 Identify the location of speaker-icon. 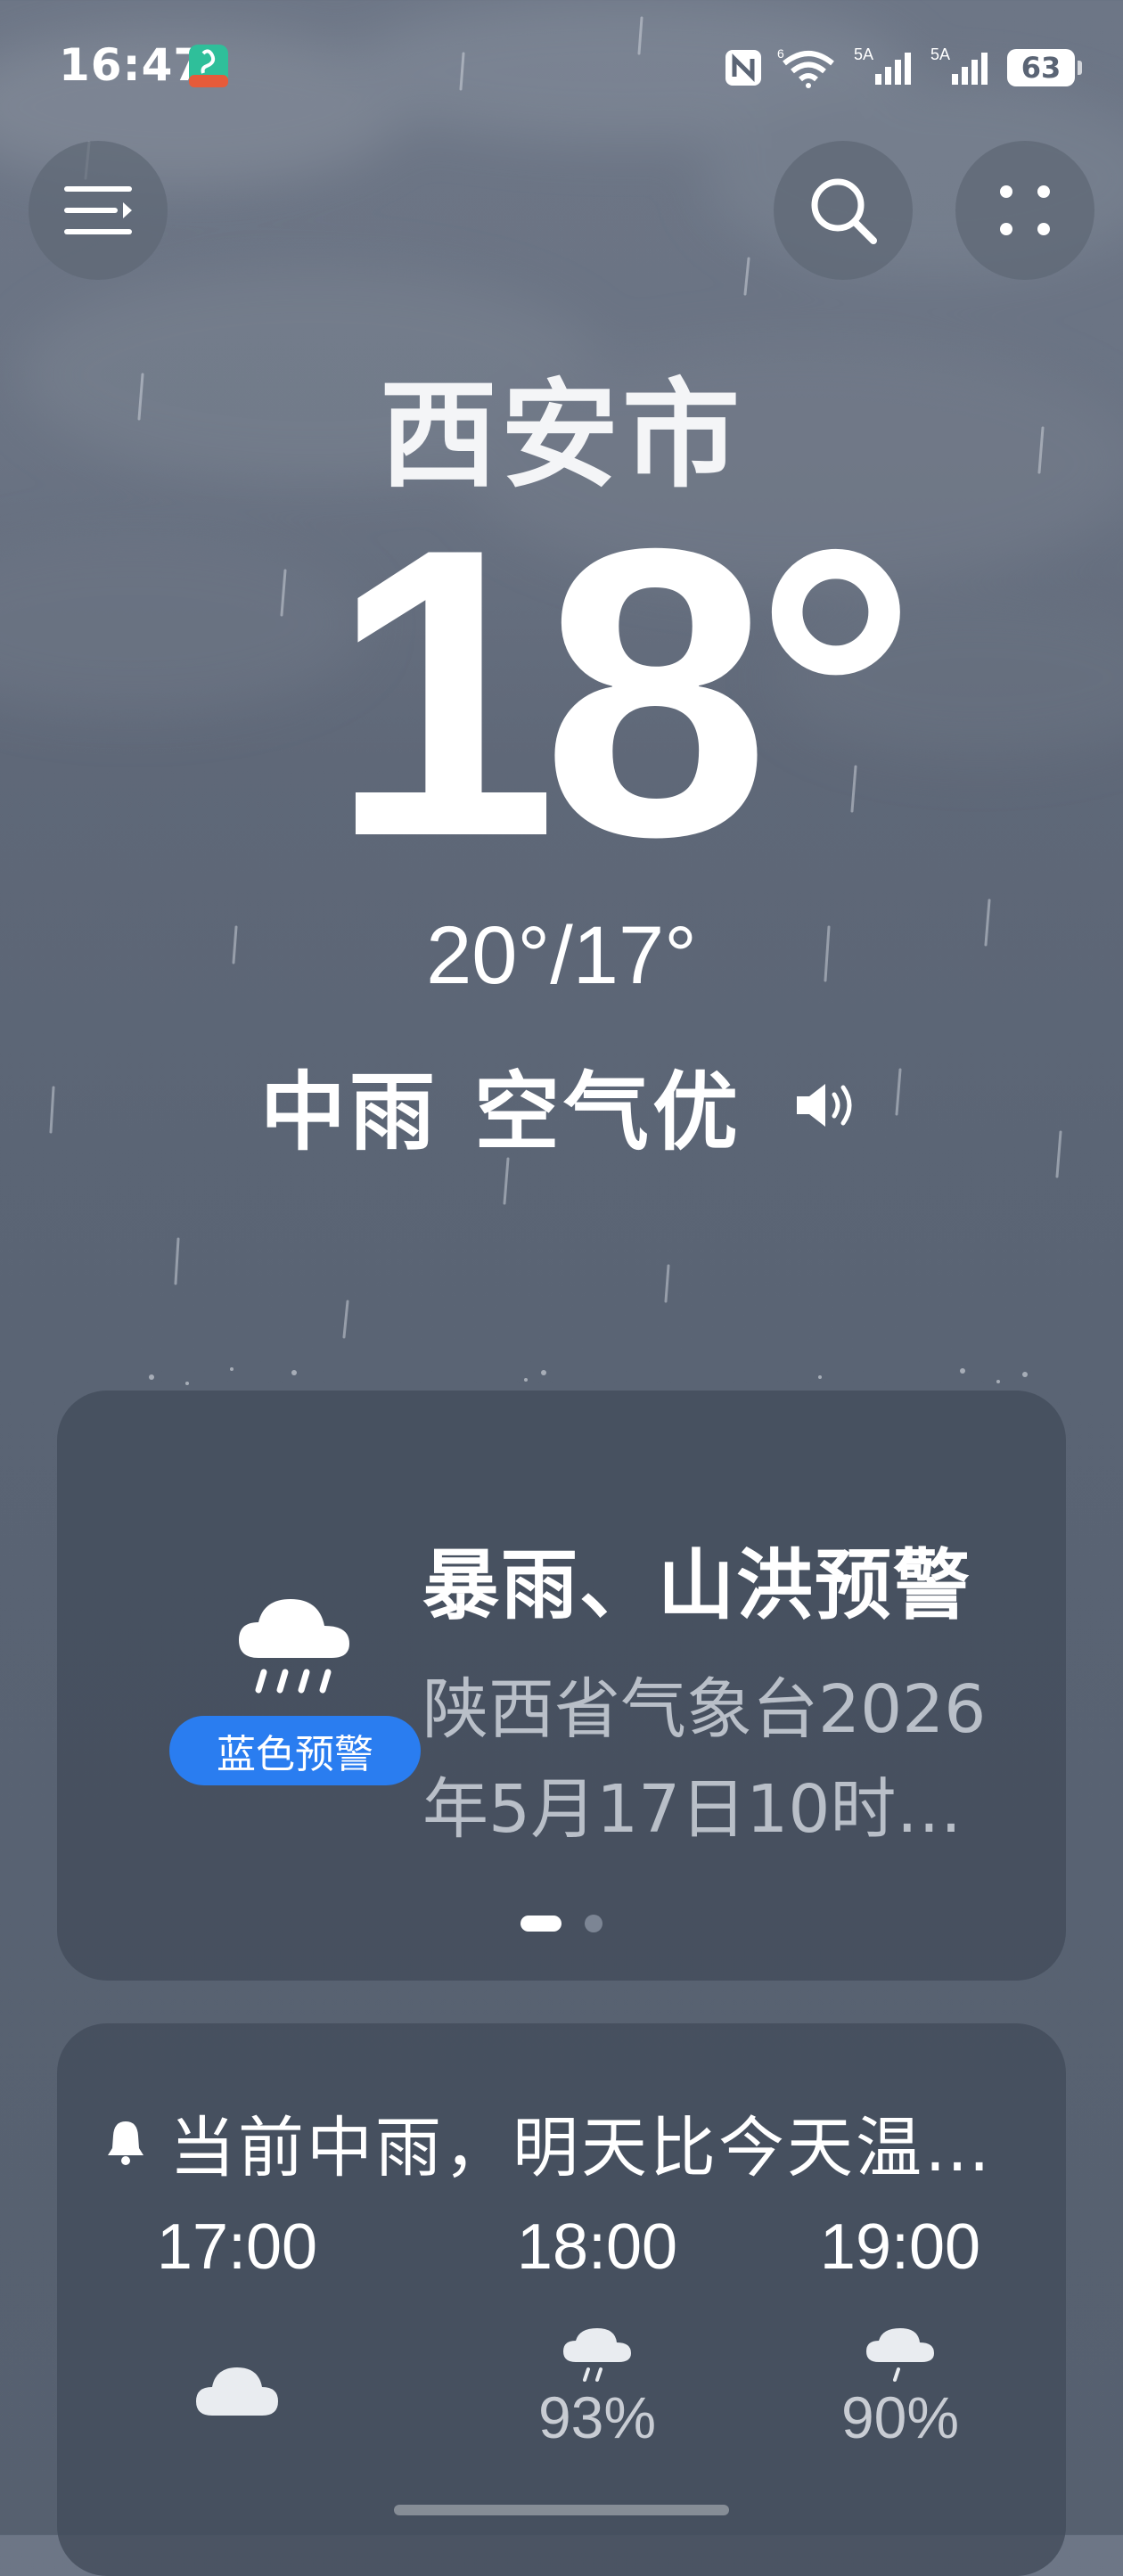
(827, 1105).